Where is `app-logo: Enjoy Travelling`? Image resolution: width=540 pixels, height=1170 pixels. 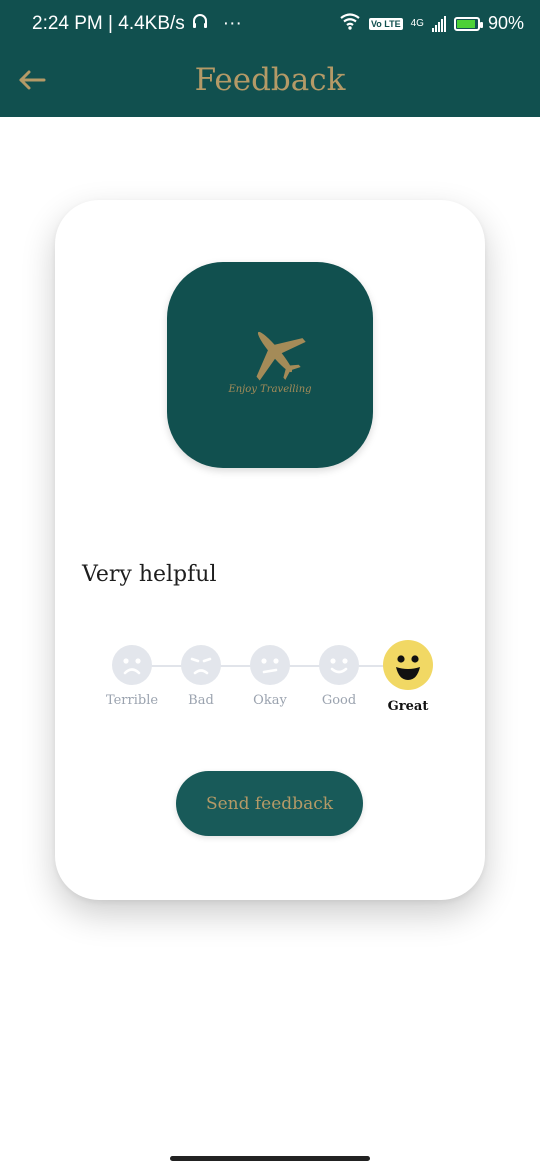
app-logo: Enjoy Travelling is located at coordinates (270, 365).